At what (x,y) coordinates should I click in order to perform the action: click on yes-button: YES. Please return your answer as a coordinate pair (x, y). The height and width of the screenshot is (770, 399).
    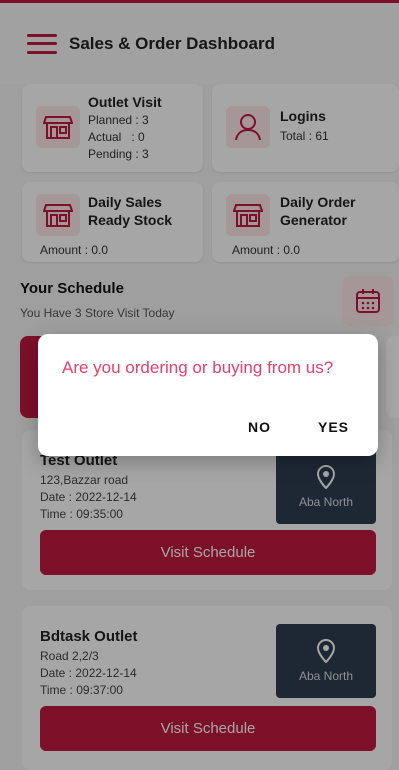
    Looking at the image, I should click on (333, 427).